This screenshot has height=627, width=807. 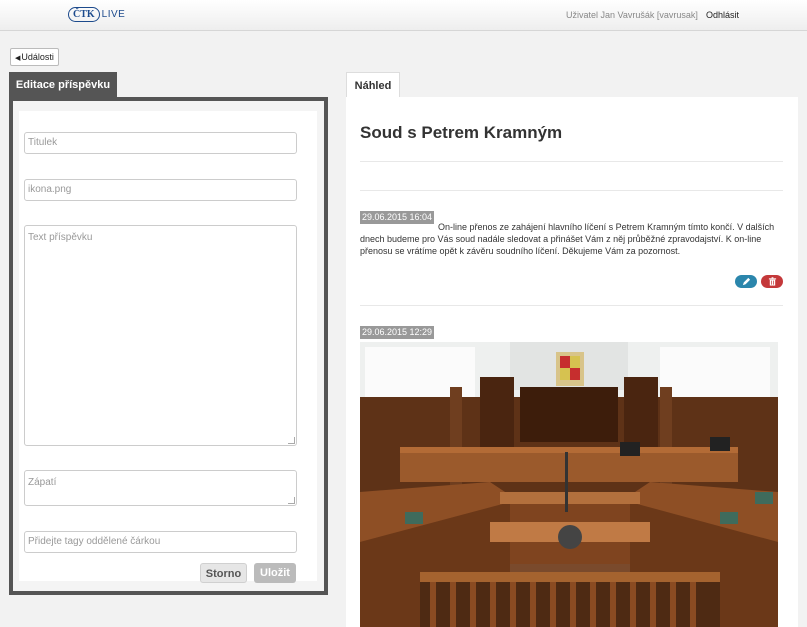 I want to click on caret-left-icon: ◀, so click(x=18, y=58).